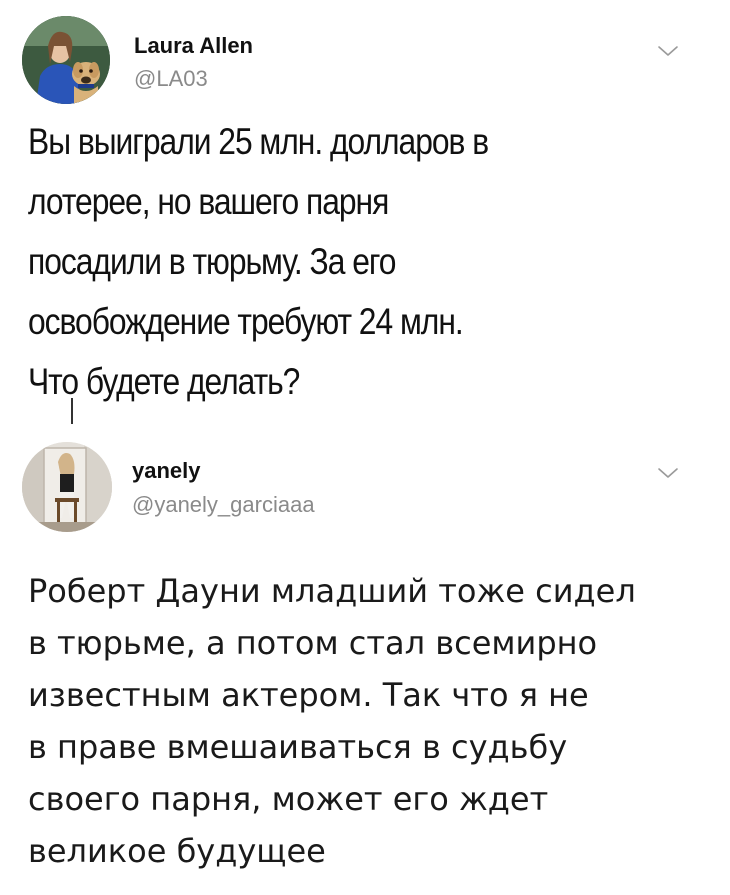  What do you see at coordinates (72, 411) in the screenshot?
I see `thread-connector` at bounding box center [72, 411].